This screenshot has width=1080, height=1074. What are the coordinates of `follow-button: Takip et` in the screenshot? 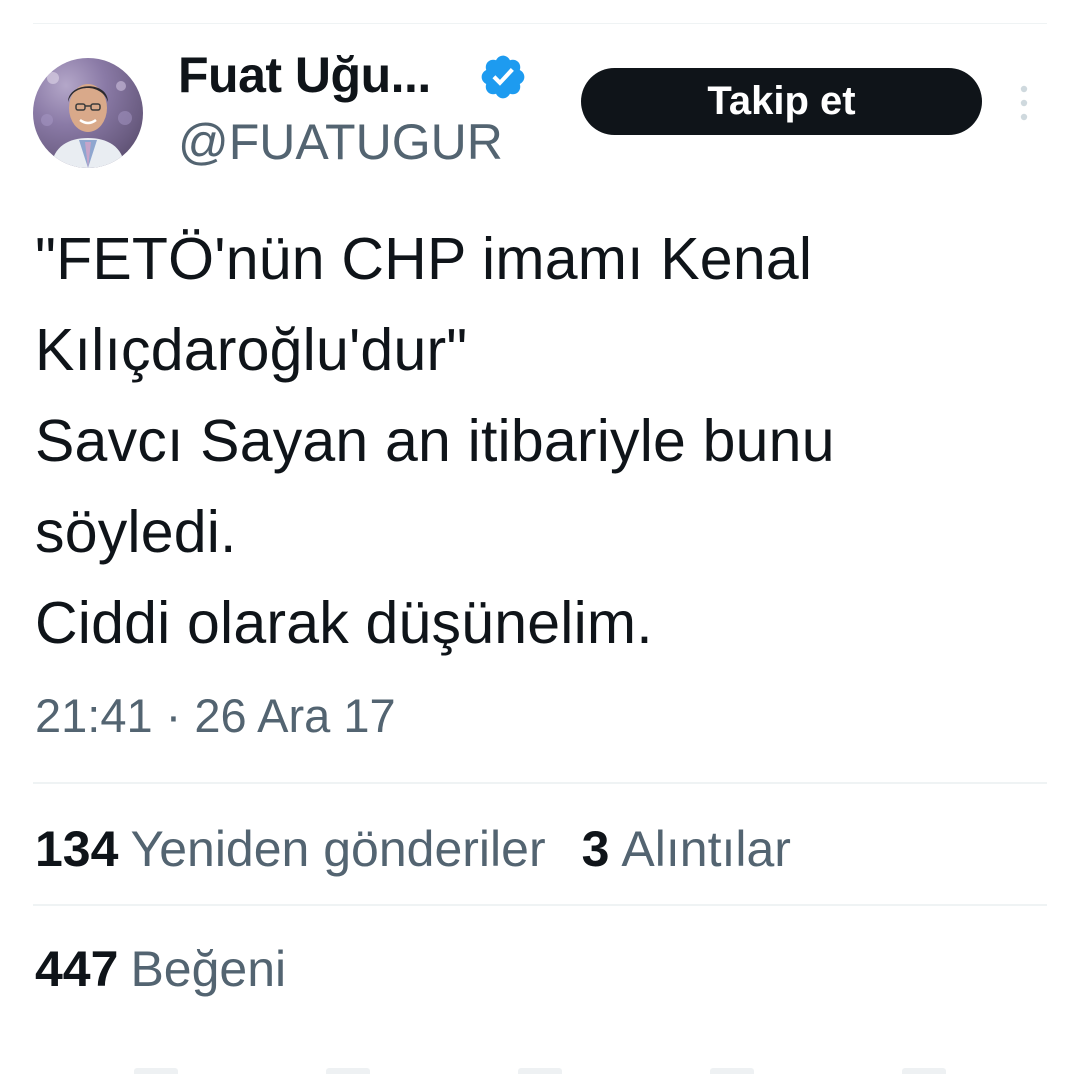 It's located at (781, 101).